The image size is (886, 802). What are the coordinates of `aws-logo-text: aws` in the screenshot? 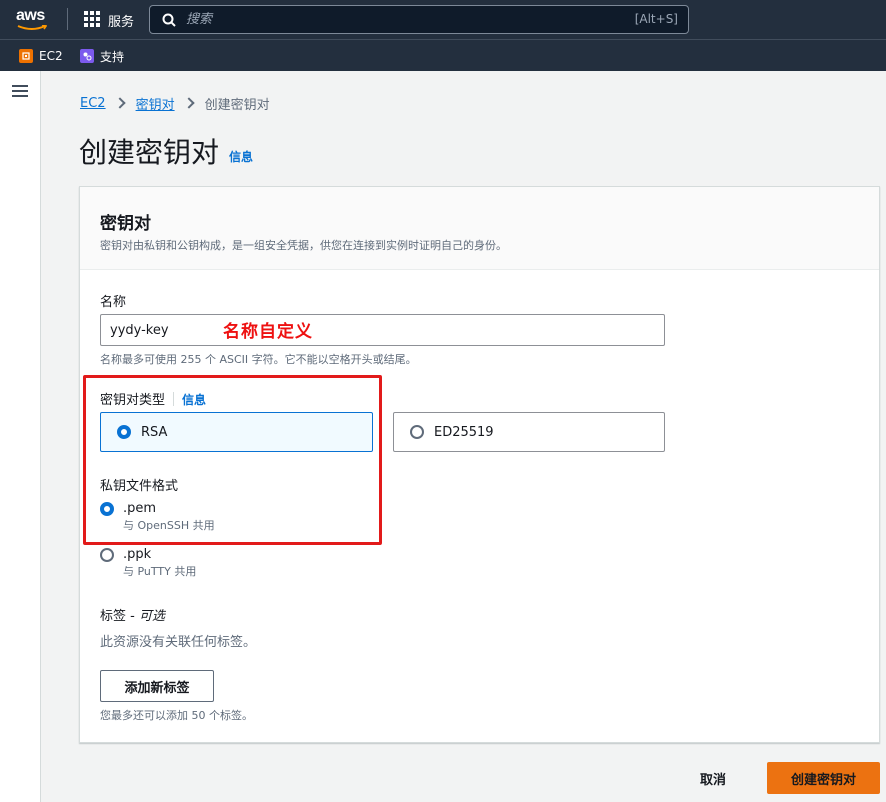 It's located at (30, 15).